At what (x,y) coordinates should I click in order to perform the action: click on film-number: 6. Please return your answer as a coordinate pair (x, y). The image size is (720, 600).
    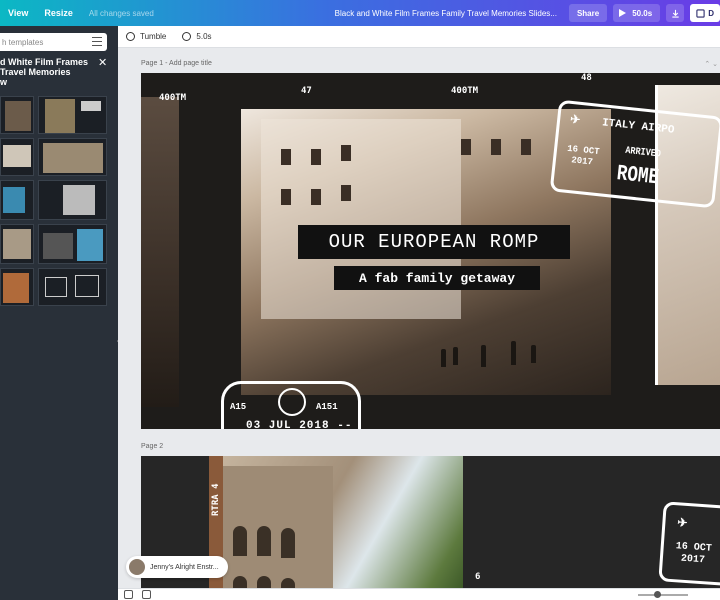
    Looking at the image, I should click on (478, 577).